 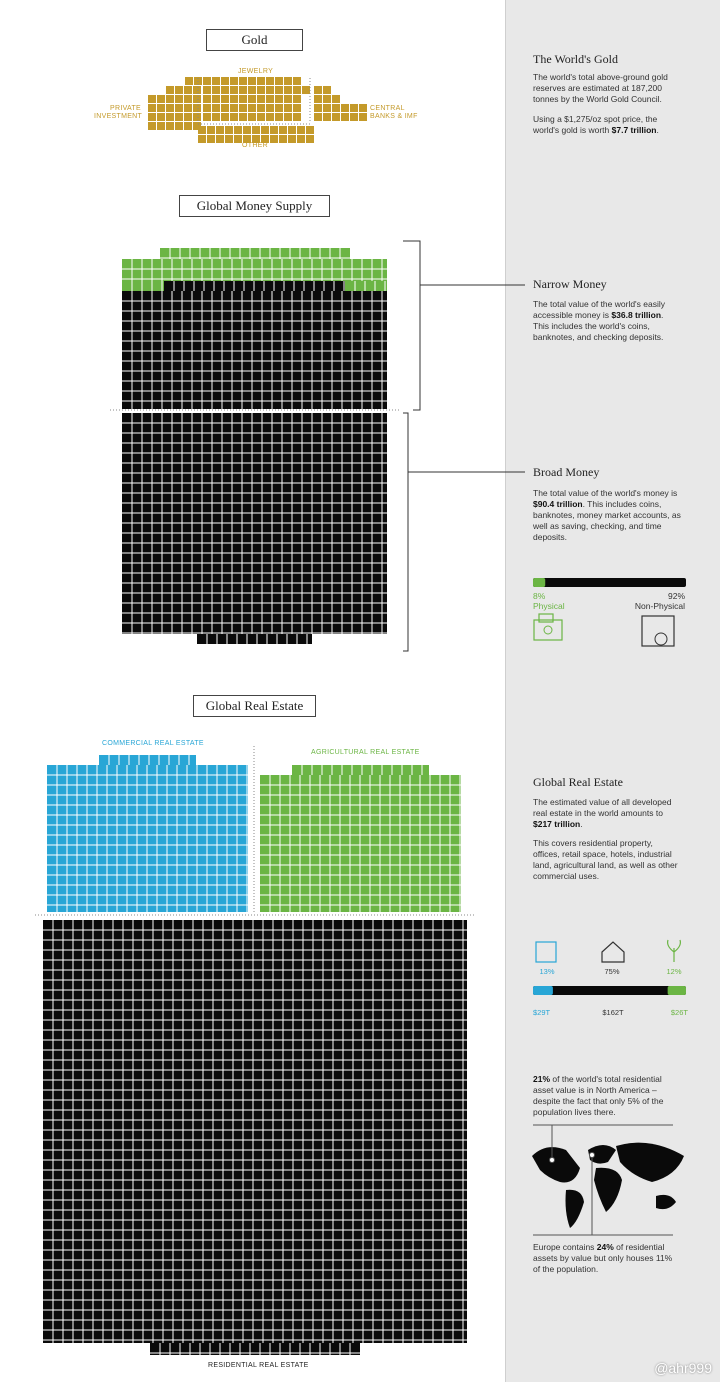 What do you see at coordinates (183, 90) in the screenshot?
I see `gold-private-step2` at bounding box center [183, 90].